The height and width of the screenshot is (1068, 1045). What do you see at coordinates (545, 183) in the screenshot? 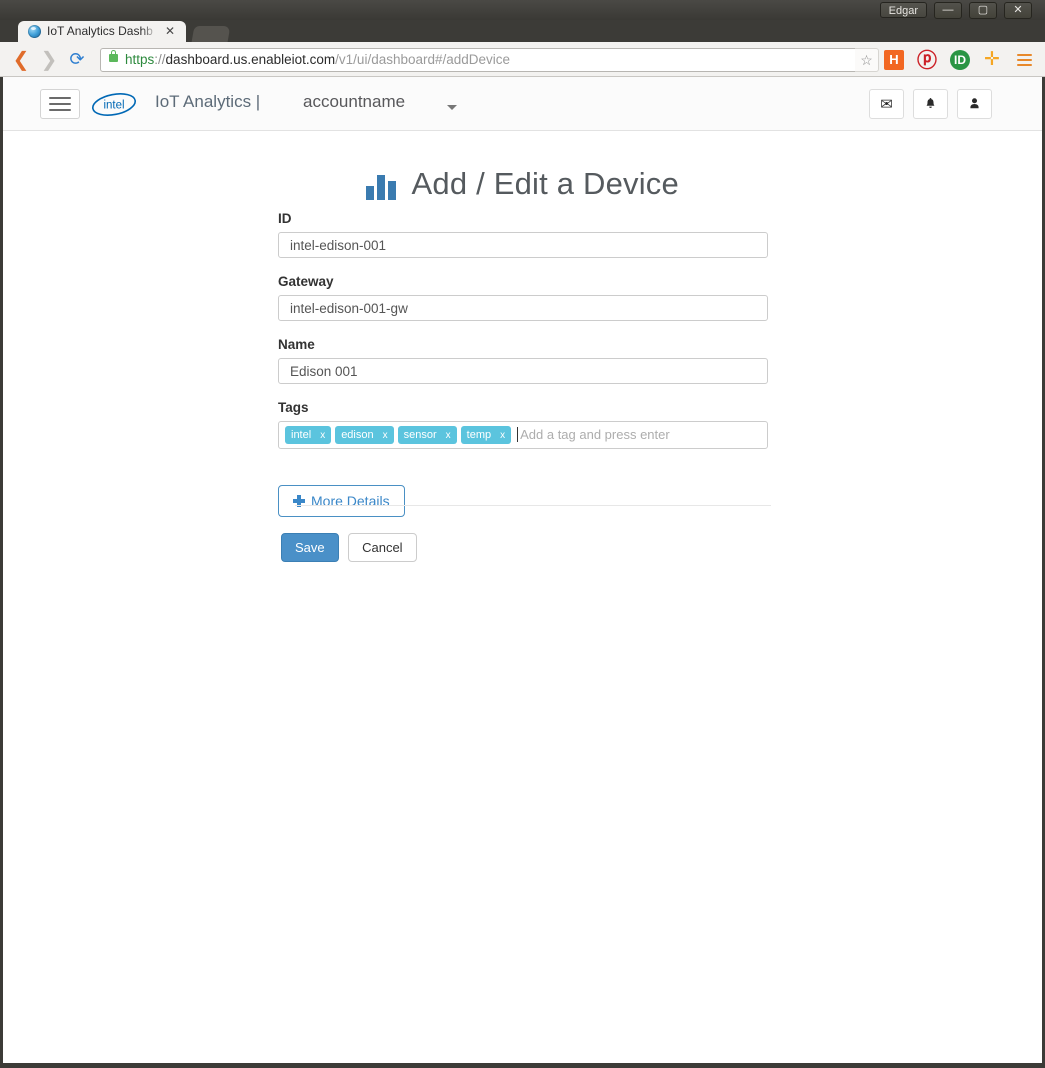
I see `page-title: Add / Edit a Device` at bounding box center [545, 183].